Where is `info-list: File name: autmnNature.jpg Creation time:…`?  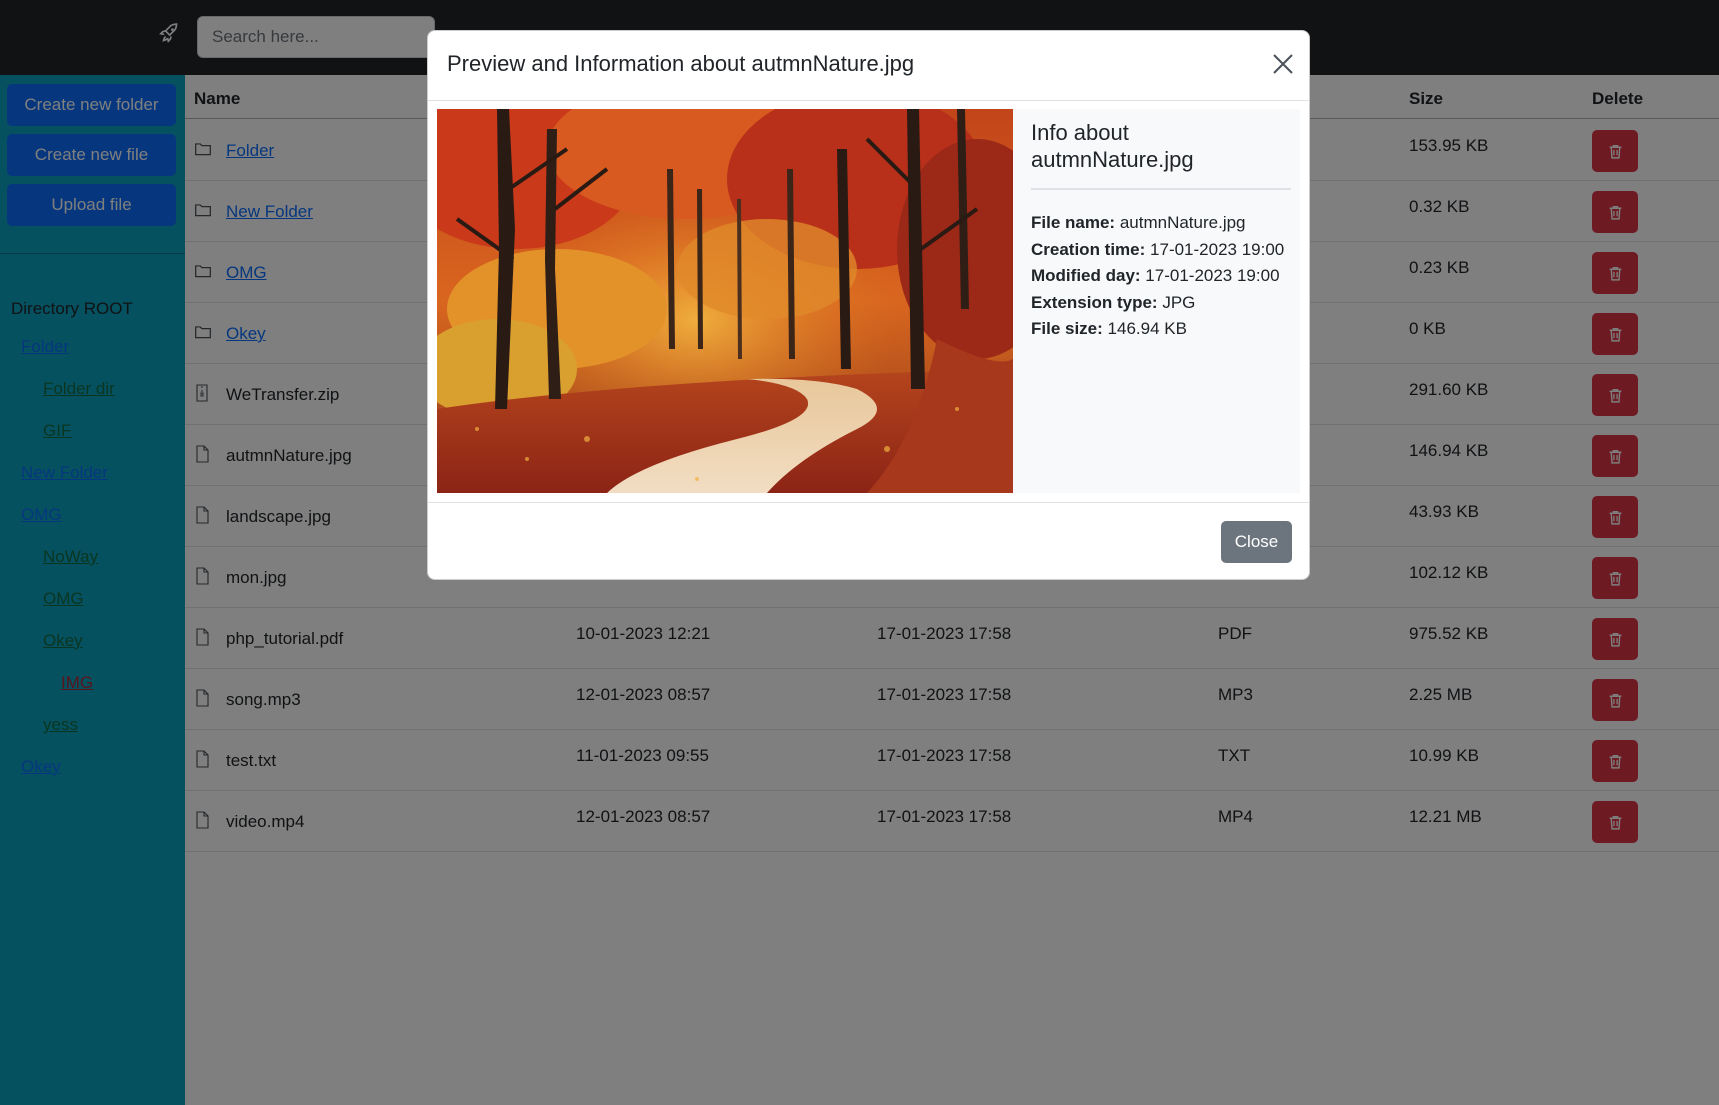 info-list: File name: autmnNature.jpg Creation time:… is located at coordinates (1161, 276).